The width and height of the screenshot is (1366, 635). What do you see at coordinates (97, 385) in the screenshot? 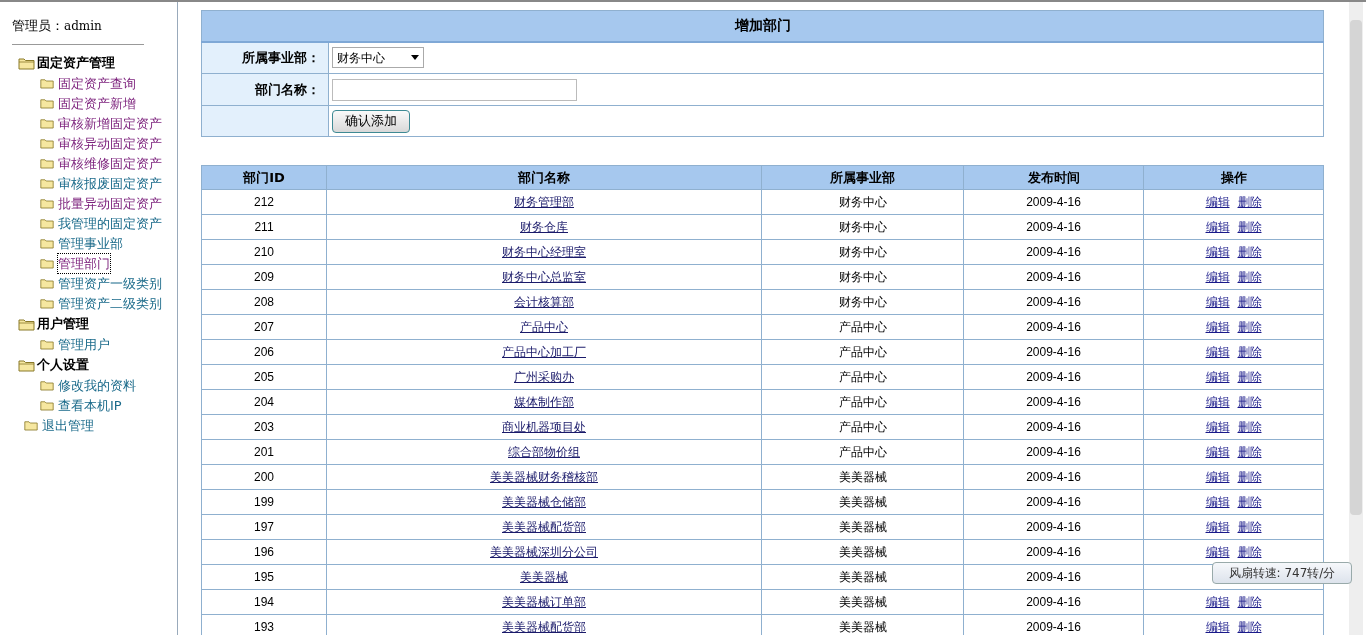
I see `sidebar-link: 修改我的资料` at bounding box center [97, 385].